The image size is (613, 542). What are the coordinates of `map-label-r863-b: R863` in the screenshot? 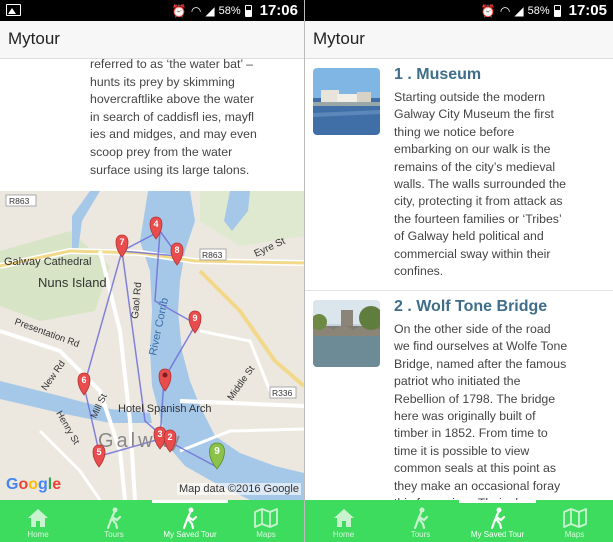 It's located at (212, 255).